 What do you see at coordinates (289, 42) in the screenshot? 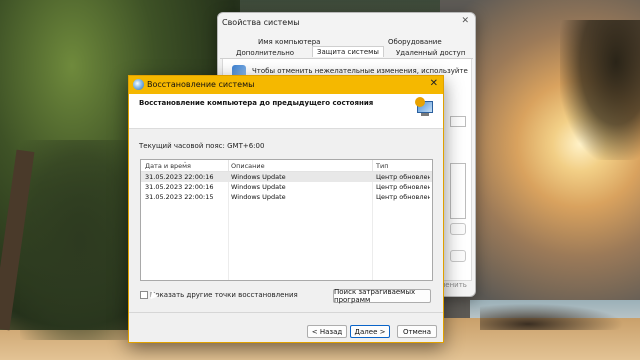
I see `tab-computer-name: Имя компьютера` at bounding box center [289, 42].